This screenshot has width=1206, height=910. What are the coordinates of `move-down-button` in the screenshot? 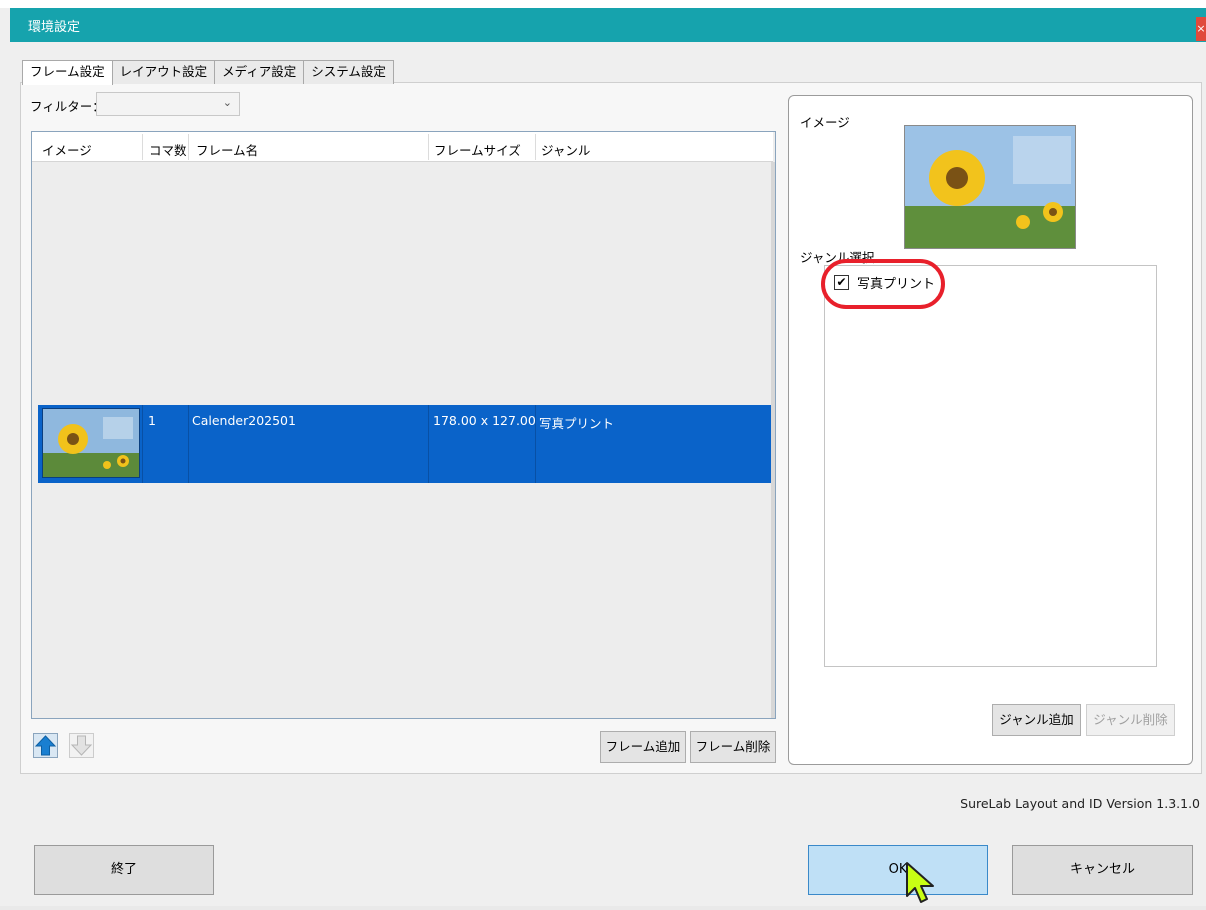 It's located at (81, 745).